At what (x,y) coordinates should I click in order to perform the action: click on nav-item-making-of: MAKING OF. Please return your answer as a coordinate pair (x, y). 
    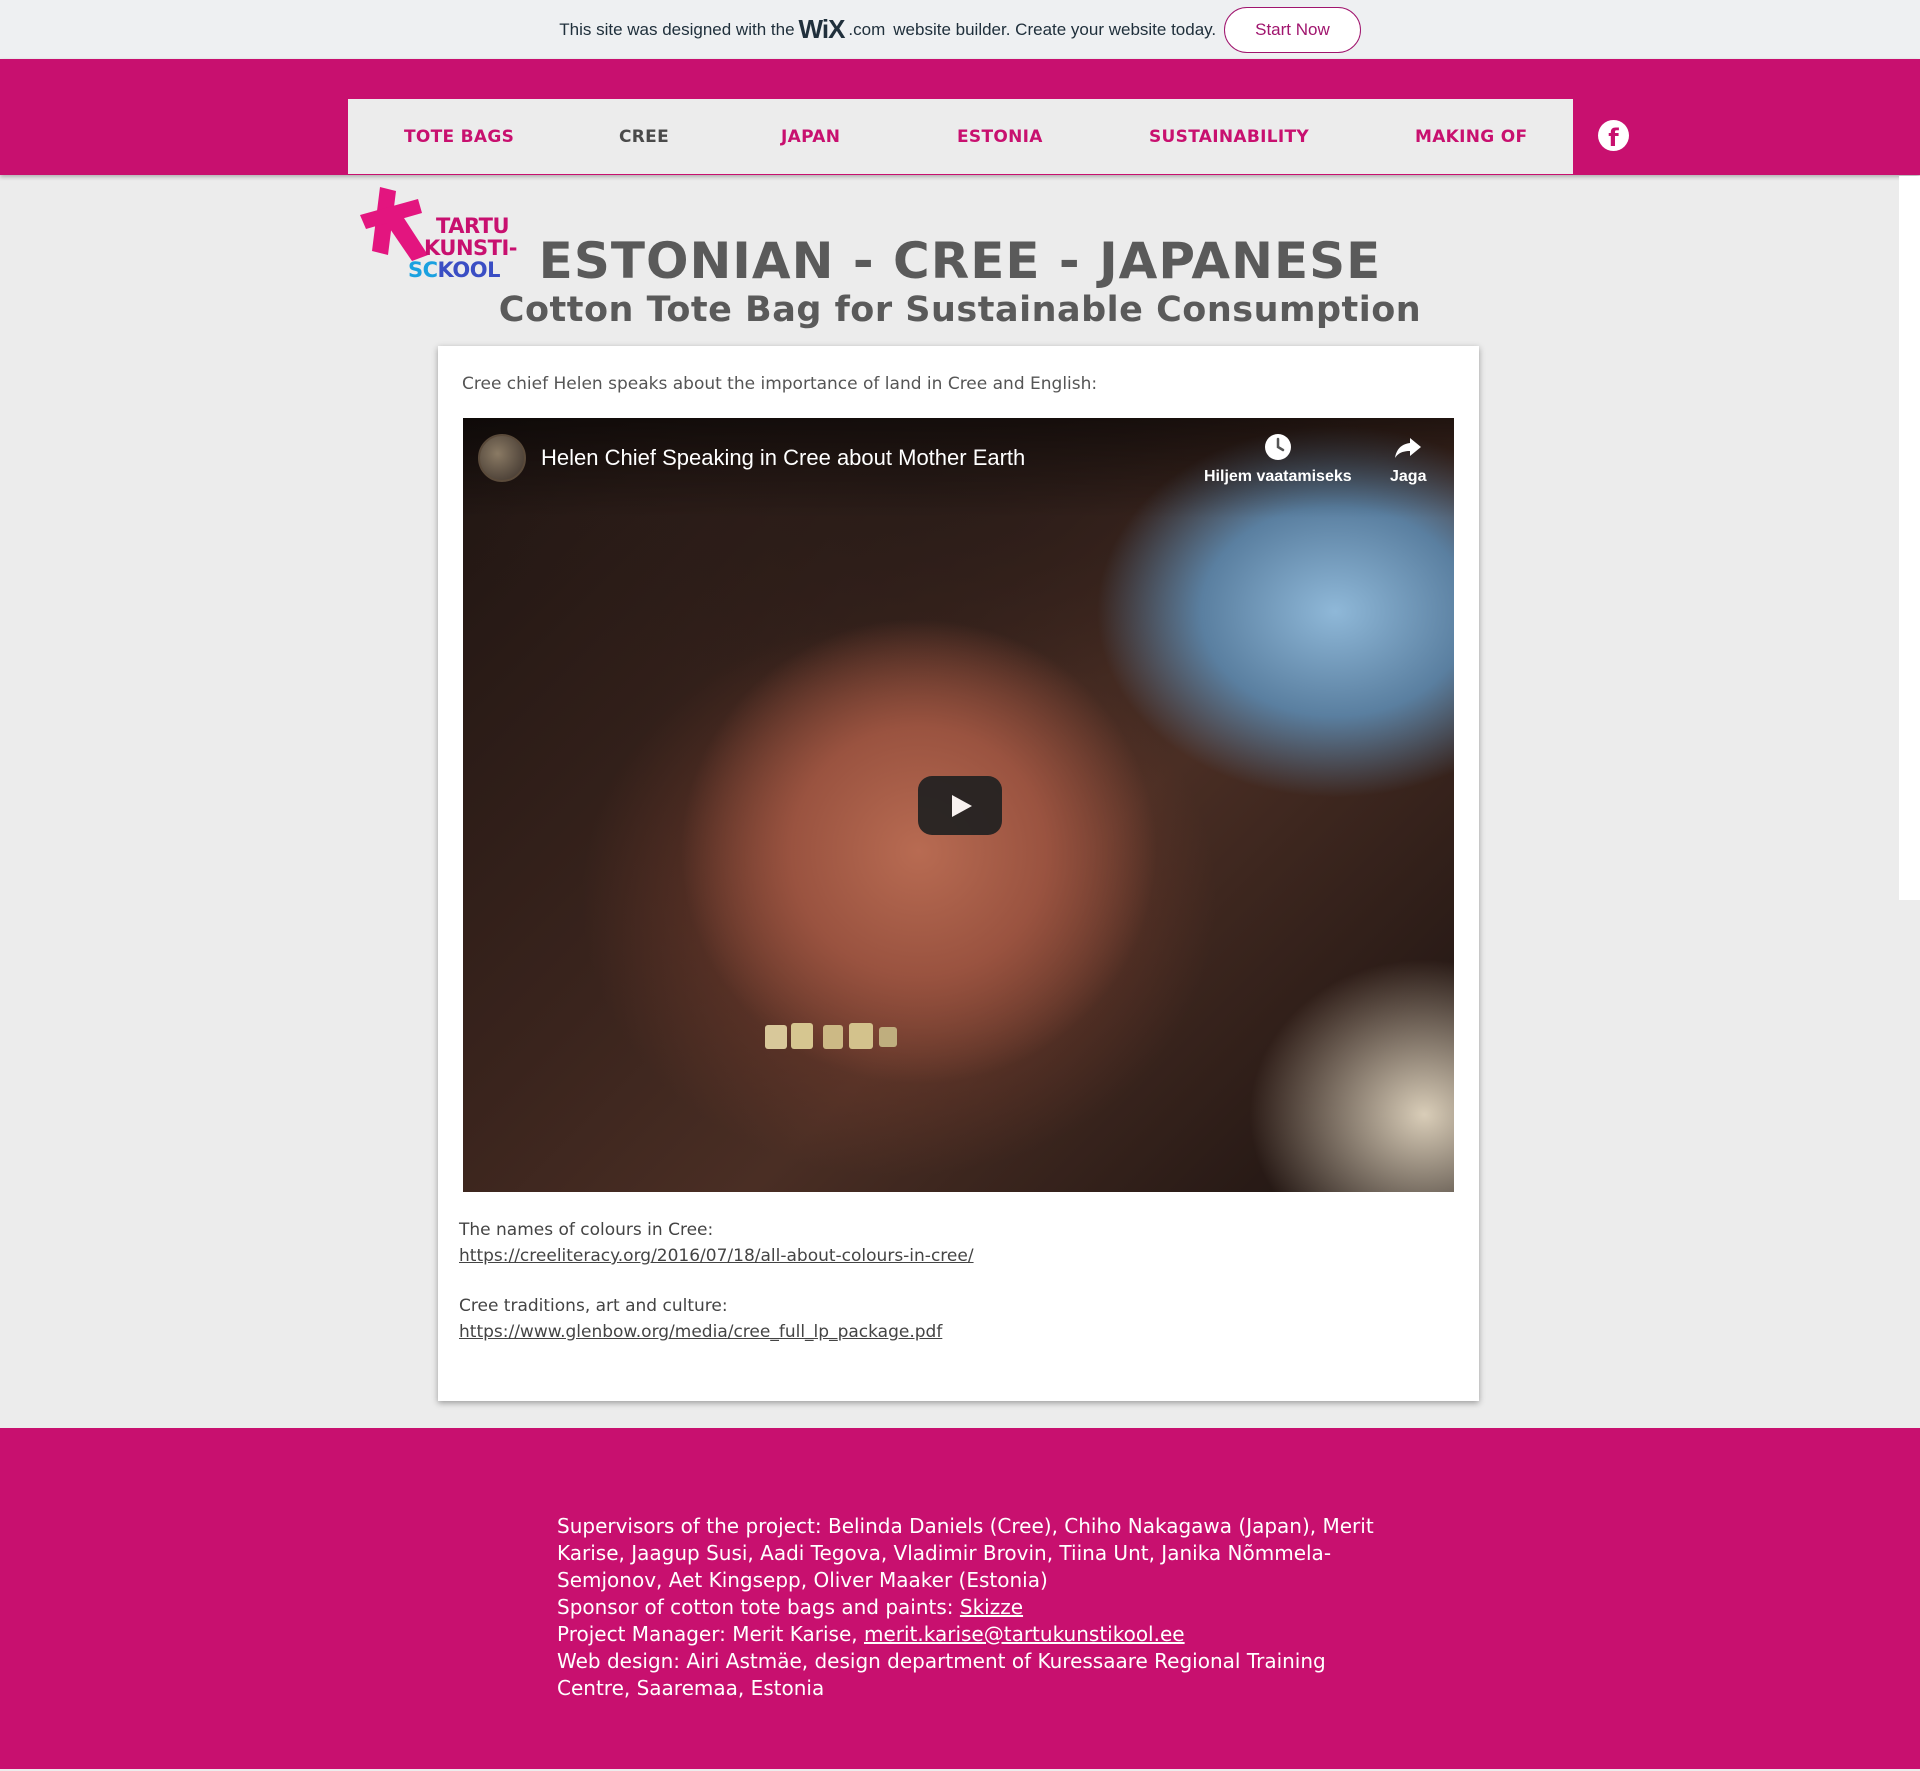
    Looking at the image, I should click on (1471, 136).